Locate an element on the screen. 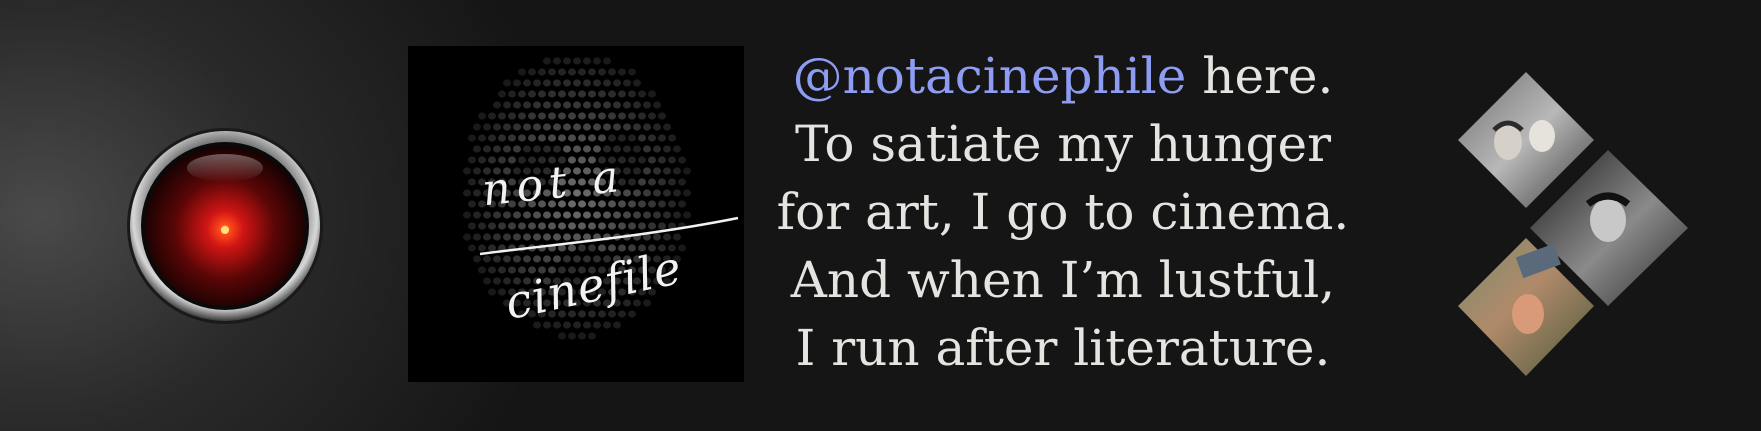  user-handle: @notacinephile is located at coordinates (990, 76).